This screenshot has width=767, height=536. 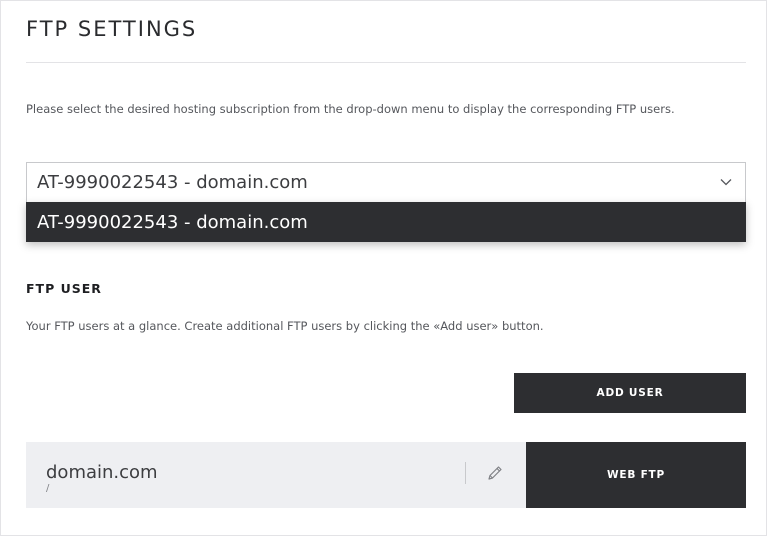 I want to click on subscription-dropdown-list: AT-9990022543 - domain.com, so click(x=386, y=222).